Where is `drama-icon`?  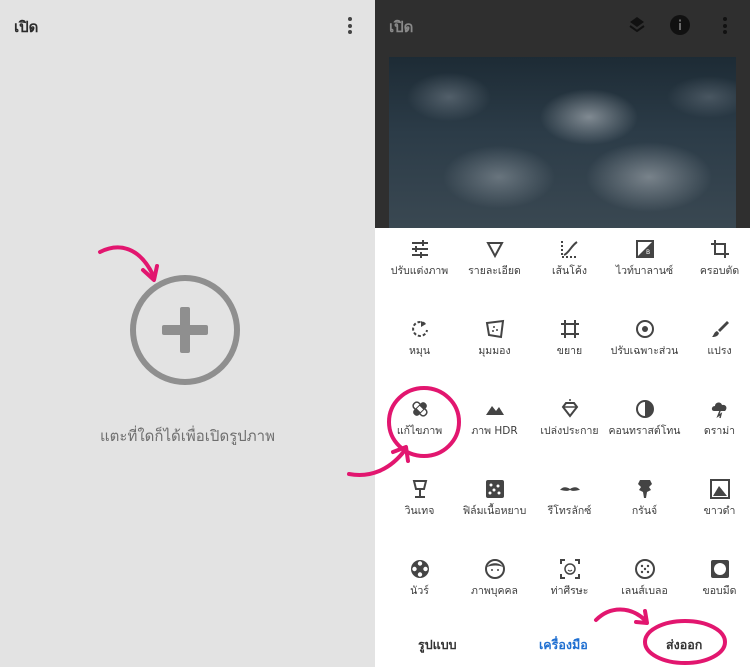 drama-icon is located at coordinates (718, 410).